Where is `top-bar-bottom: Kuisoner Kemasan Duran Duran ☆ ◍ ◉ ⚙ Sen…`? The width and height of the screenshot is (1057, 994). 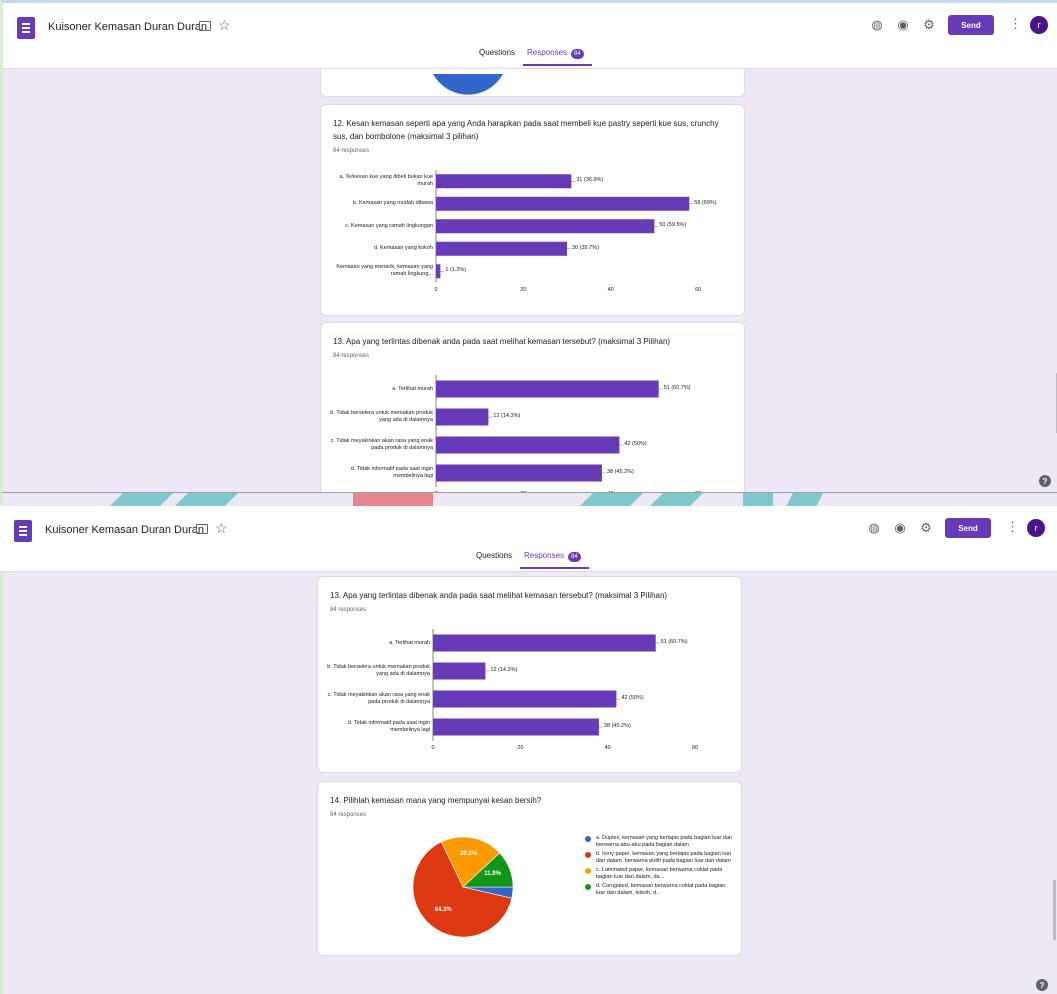 top-bar-bottom: Kuisoner Kemasan Duran Duran ☆ ◍ ◉ ⚙ Sen… is located at coordinates (528, 539).